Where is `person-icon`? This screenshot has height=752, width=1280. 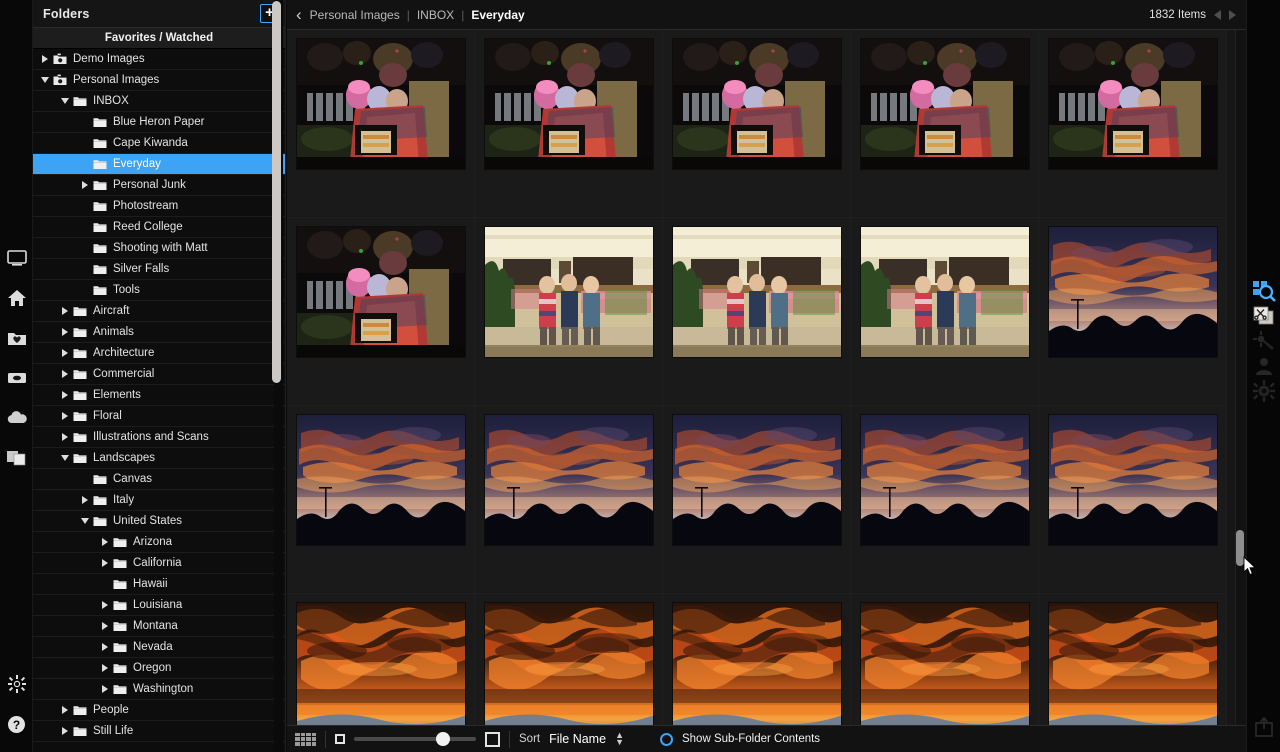 person-icon is located at coordinates (1263, 365).